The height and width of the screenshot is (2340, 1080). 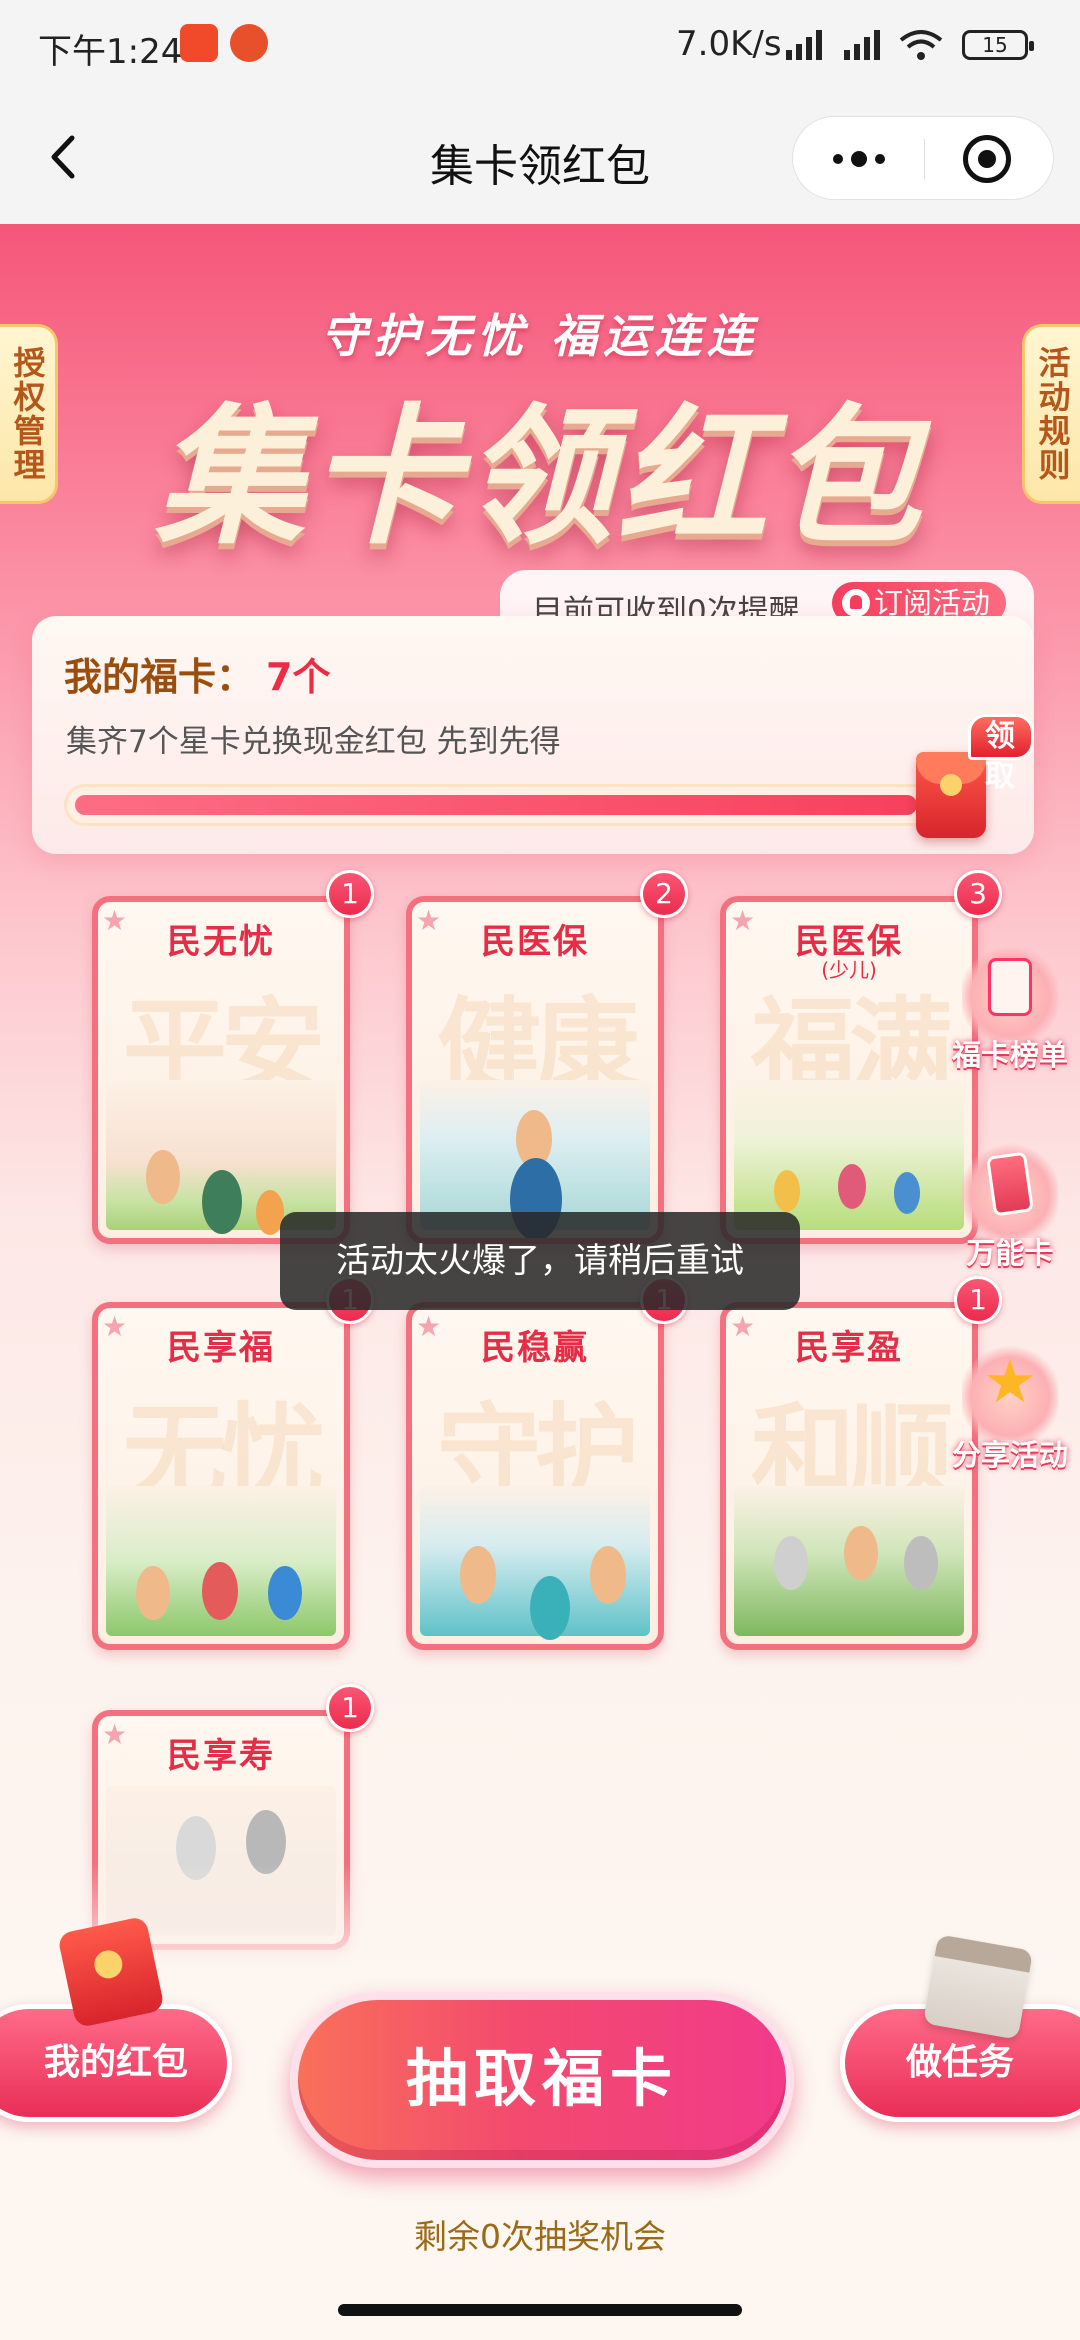 I want to click on remaining-draws-text: 剩余0次抽奖机会, so click(x=540, y=2236).